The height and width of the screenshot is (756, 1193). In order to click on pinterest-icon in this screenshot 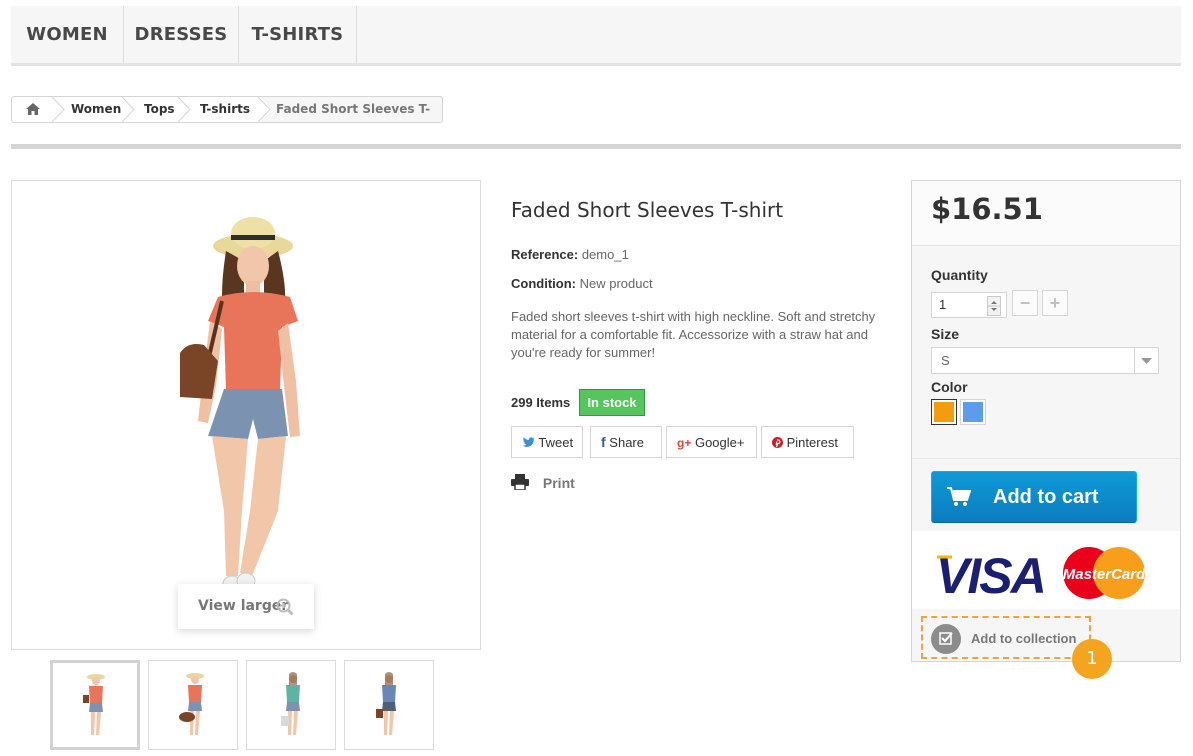, I will do `click(777, 442)`.